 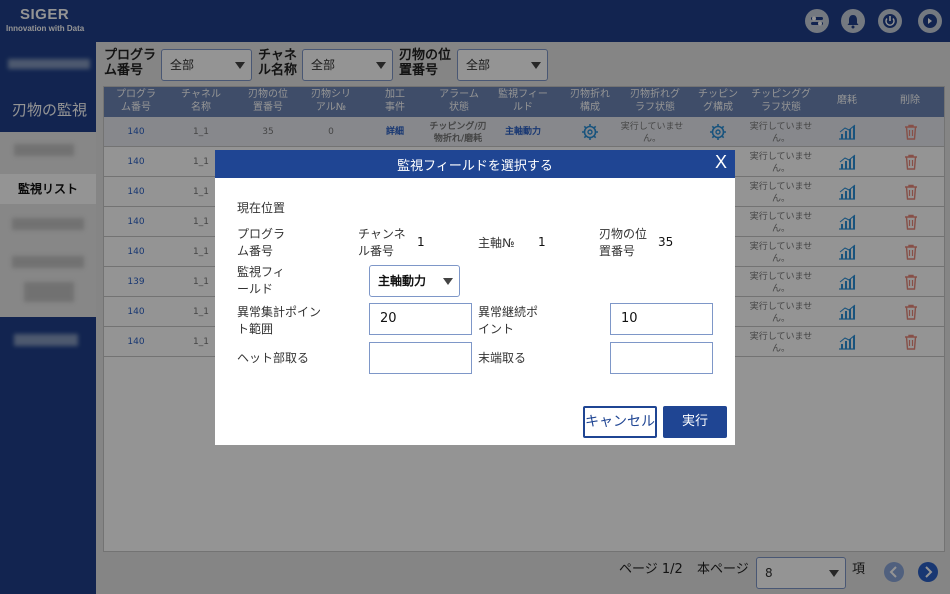 I want to click on spindle-number-label: 主軸№, so click(x=496, y=243).